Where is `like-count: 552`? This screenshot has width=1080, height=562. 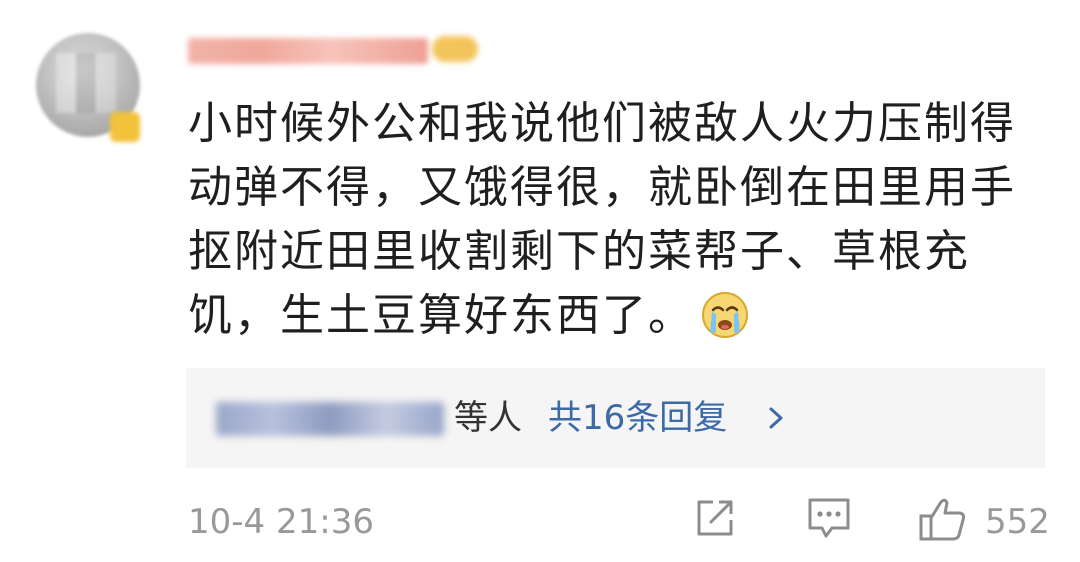 like-count: 552 is located at coordinates (1017, 522).